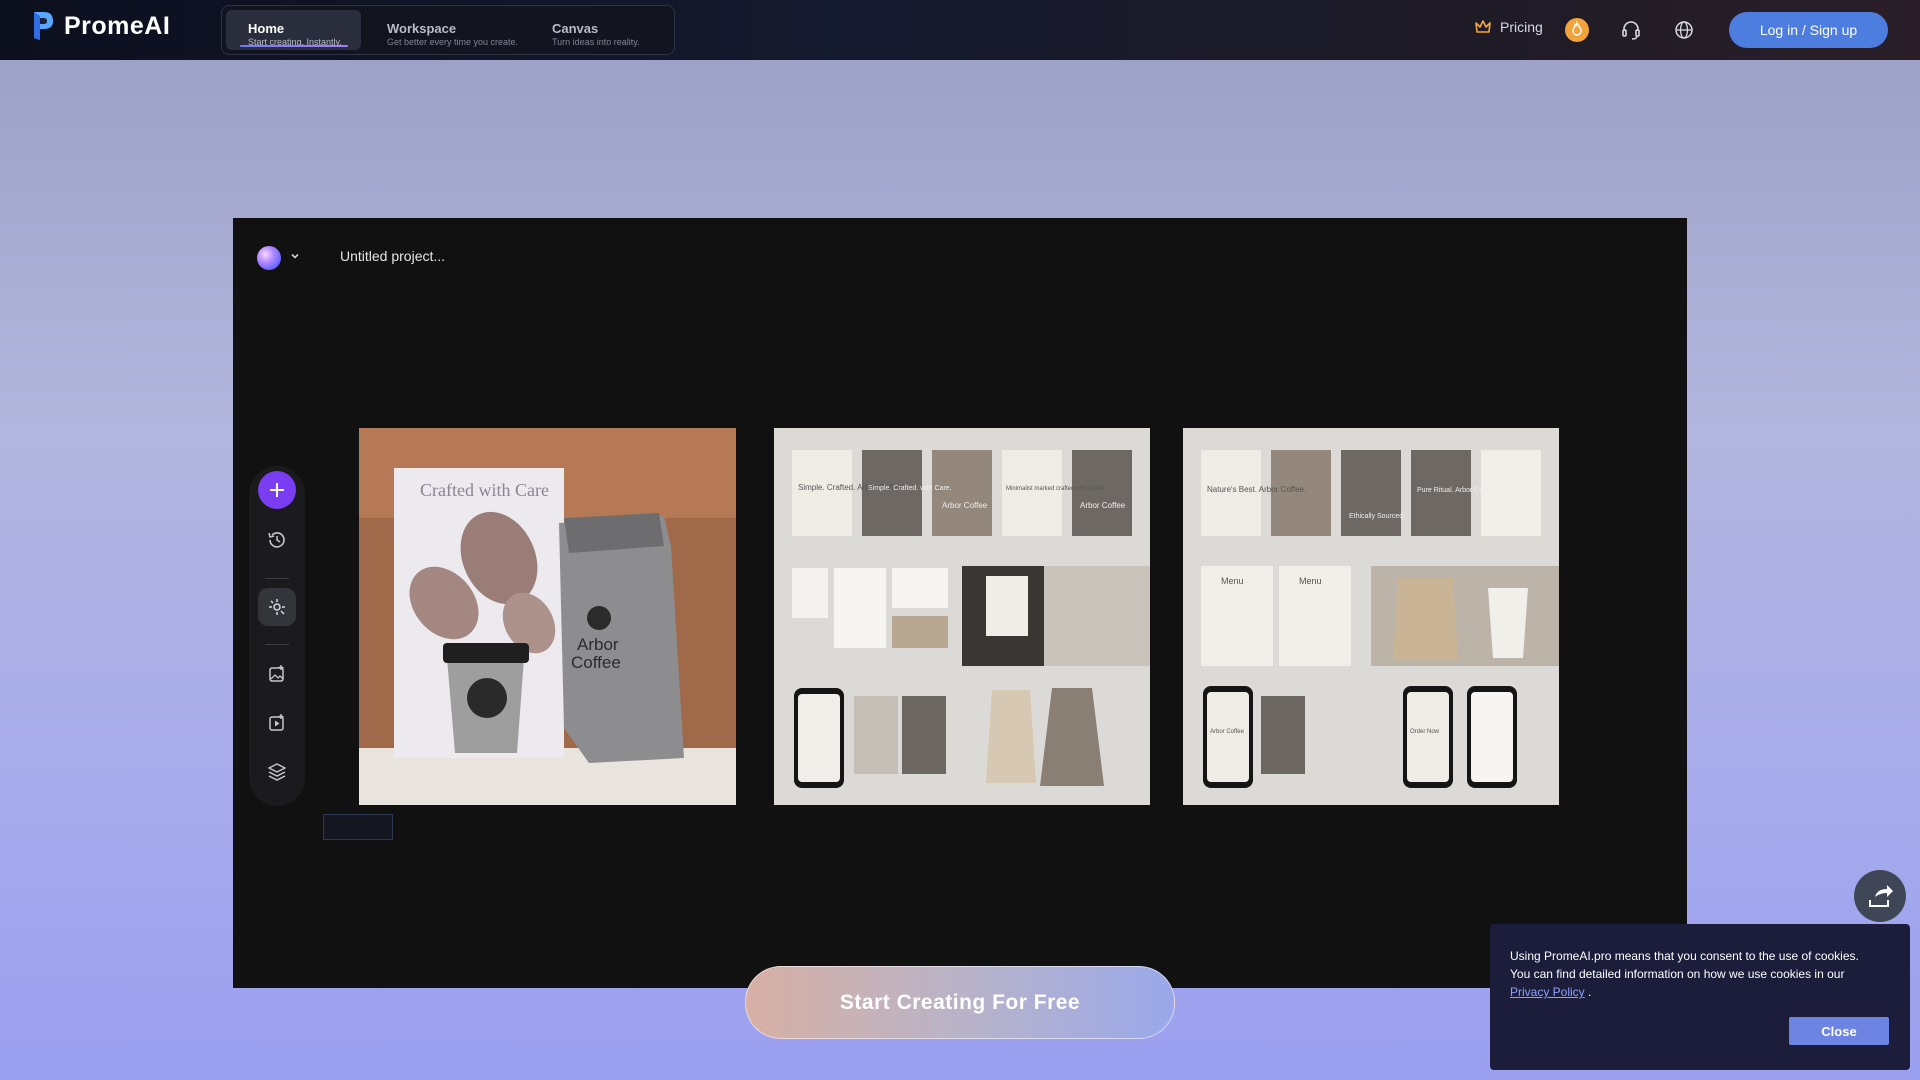 This screenshot has height=1080, width=1920. I want to click on tab-home: Home Start creating. Instantly., so click(293, 30).